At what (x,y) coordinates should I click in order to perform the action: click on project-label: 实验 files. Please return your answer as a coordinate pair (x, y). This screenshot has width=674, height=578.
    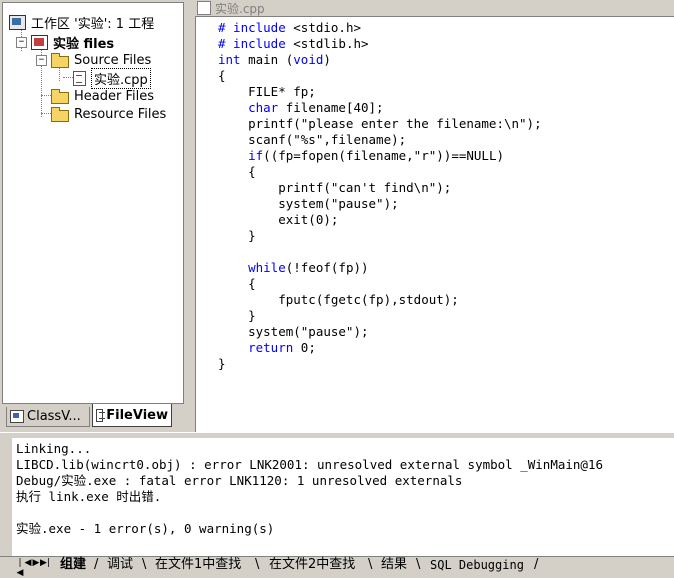
    Looking at the image, I should click on (84, 44).